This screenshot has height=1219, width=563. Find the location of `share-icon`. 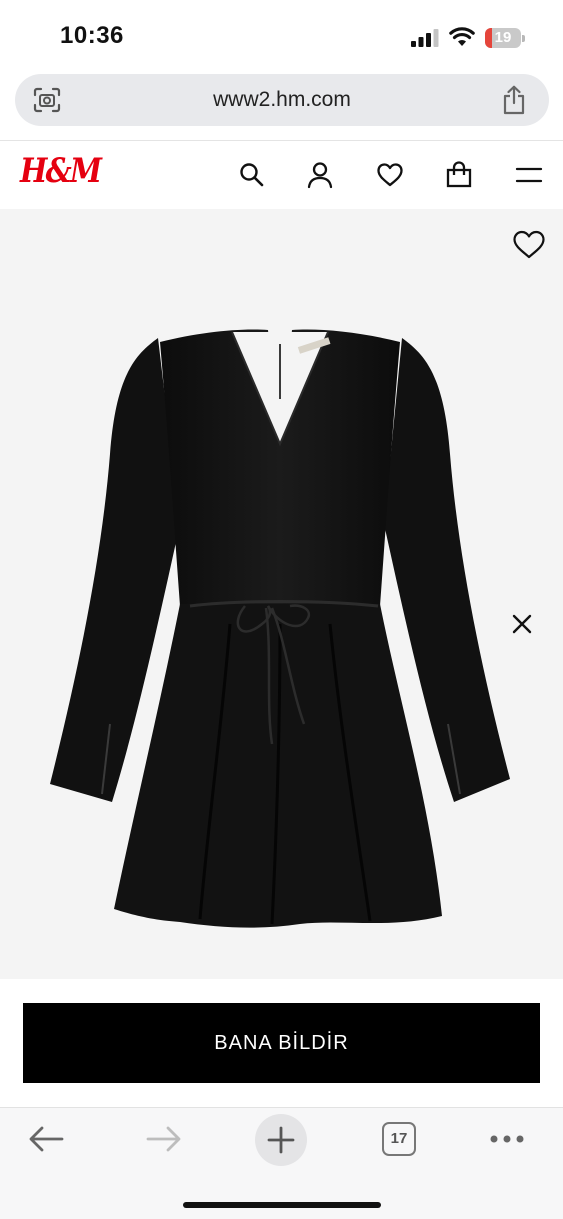

share-icon is located at coordinates (514, 100).